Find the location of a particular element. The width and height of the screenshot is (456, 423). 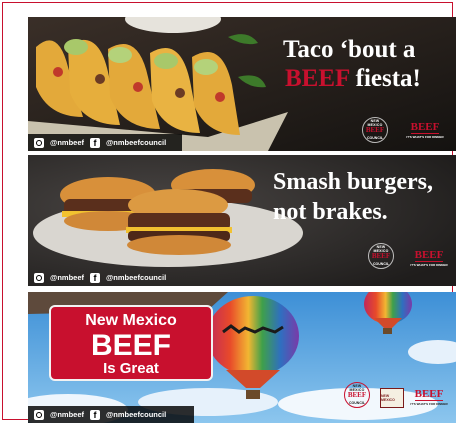

headline-line2: BEEF fiesta! is located at coordinates (353, 78).